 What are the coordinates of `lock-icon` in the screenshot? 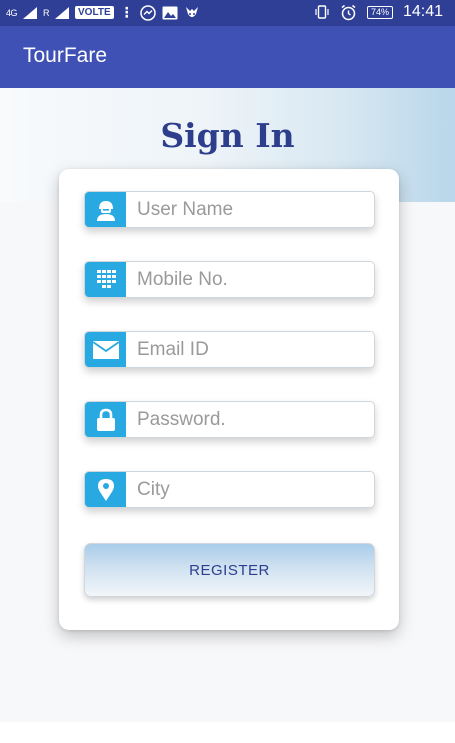 It's located at (105, 419).